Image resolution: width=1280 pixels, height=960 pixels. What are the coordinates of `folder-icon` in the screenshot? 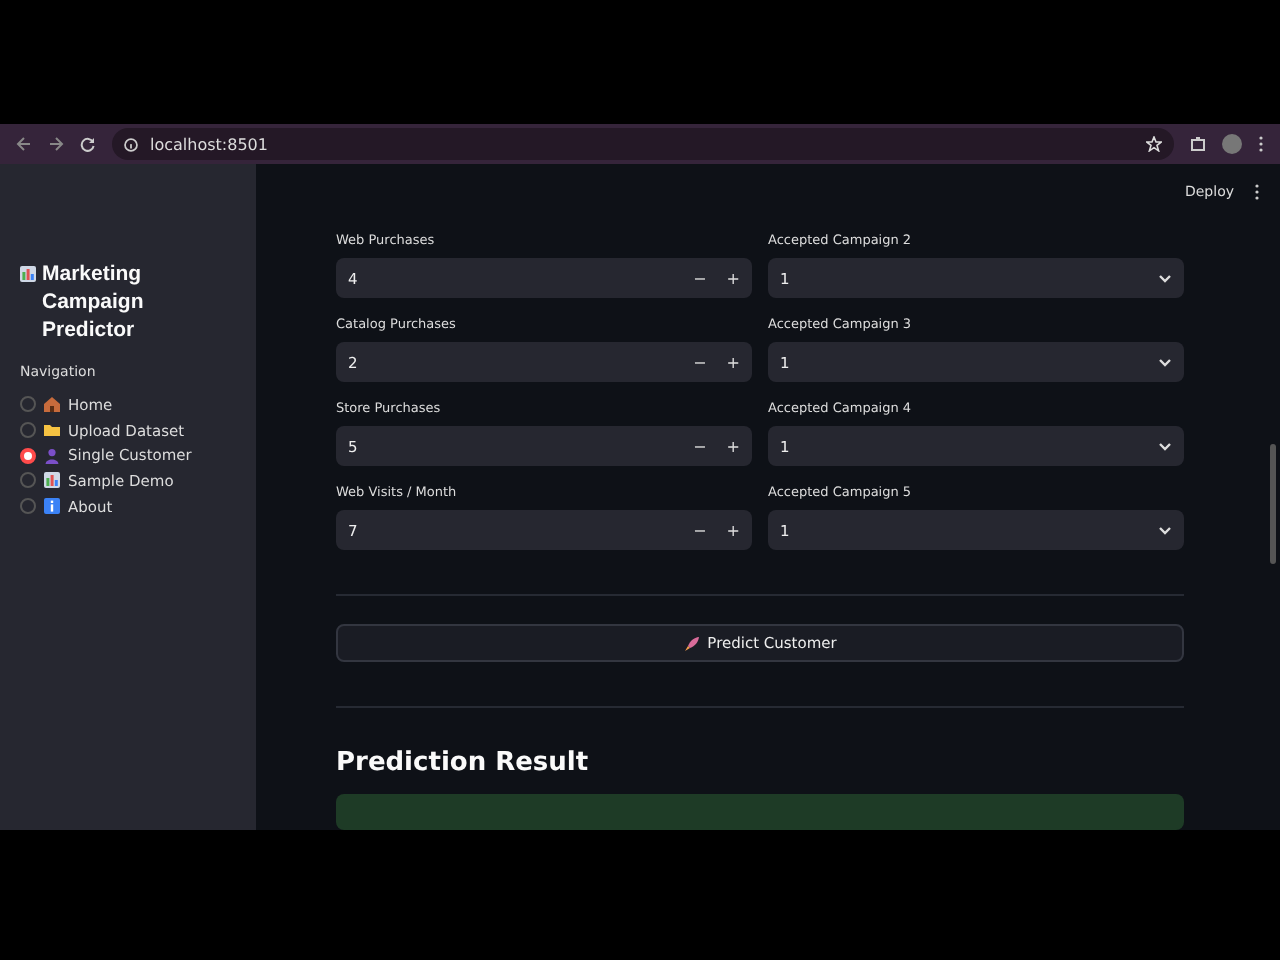 It's located at (52, 430).